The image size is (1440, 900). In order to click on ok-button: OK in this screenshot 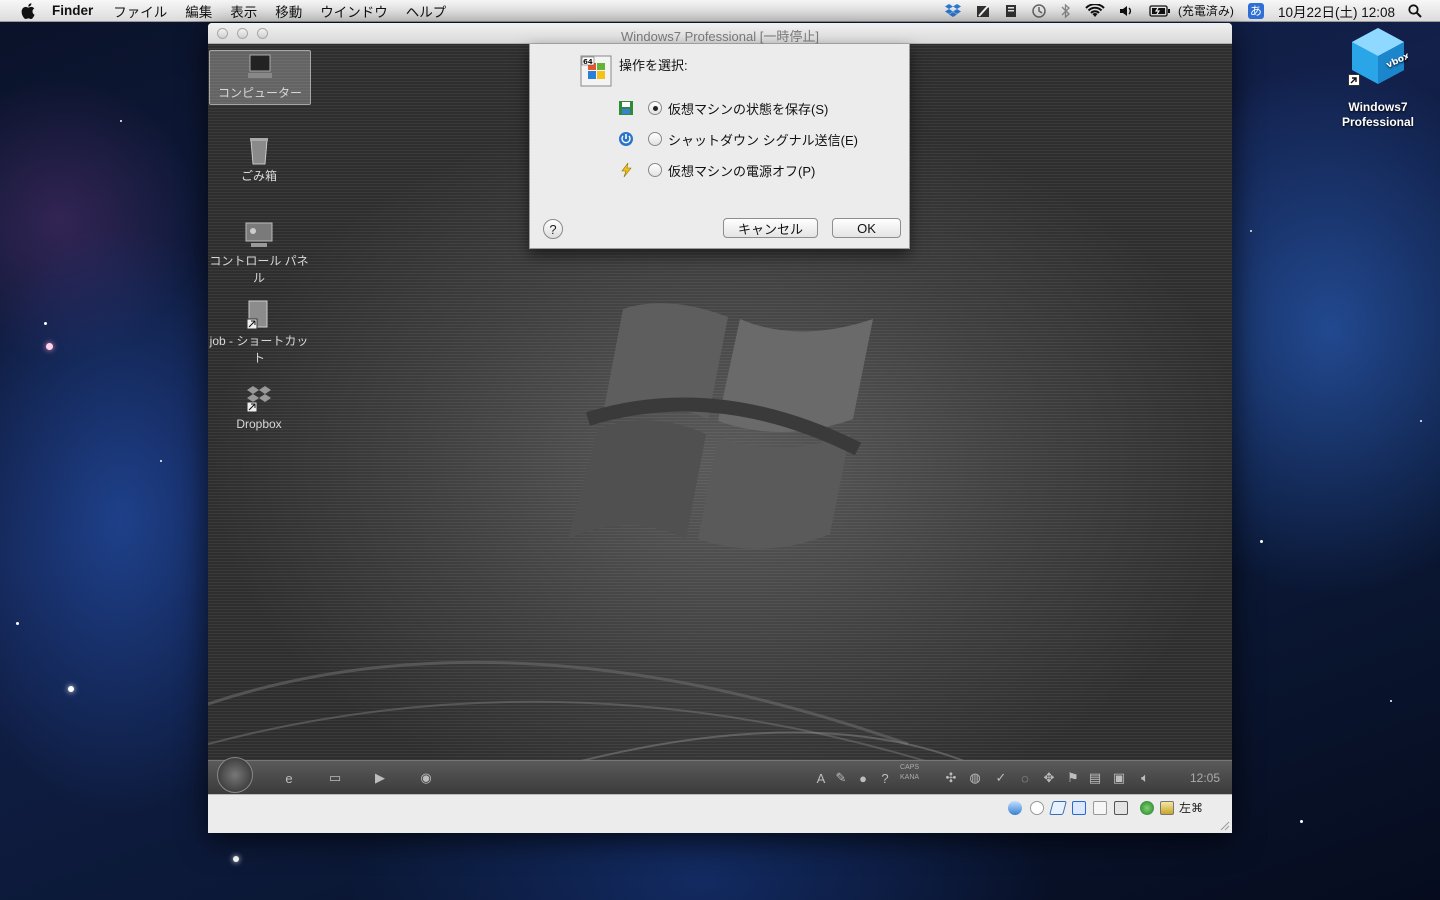, I will do `click(866, 228)`.